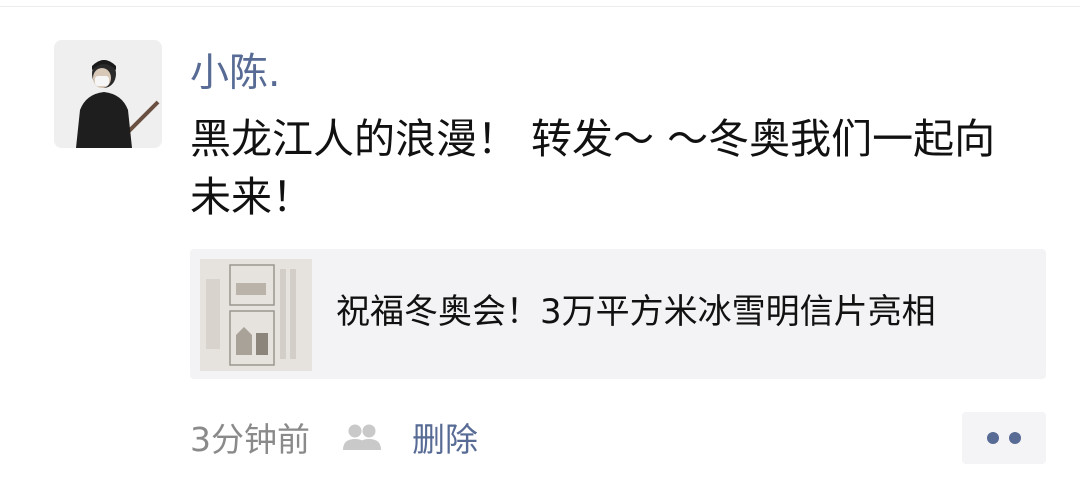  Describe the element at coordinates (256, 315) in the screenshot. I see `share-thumbnail` at that location.